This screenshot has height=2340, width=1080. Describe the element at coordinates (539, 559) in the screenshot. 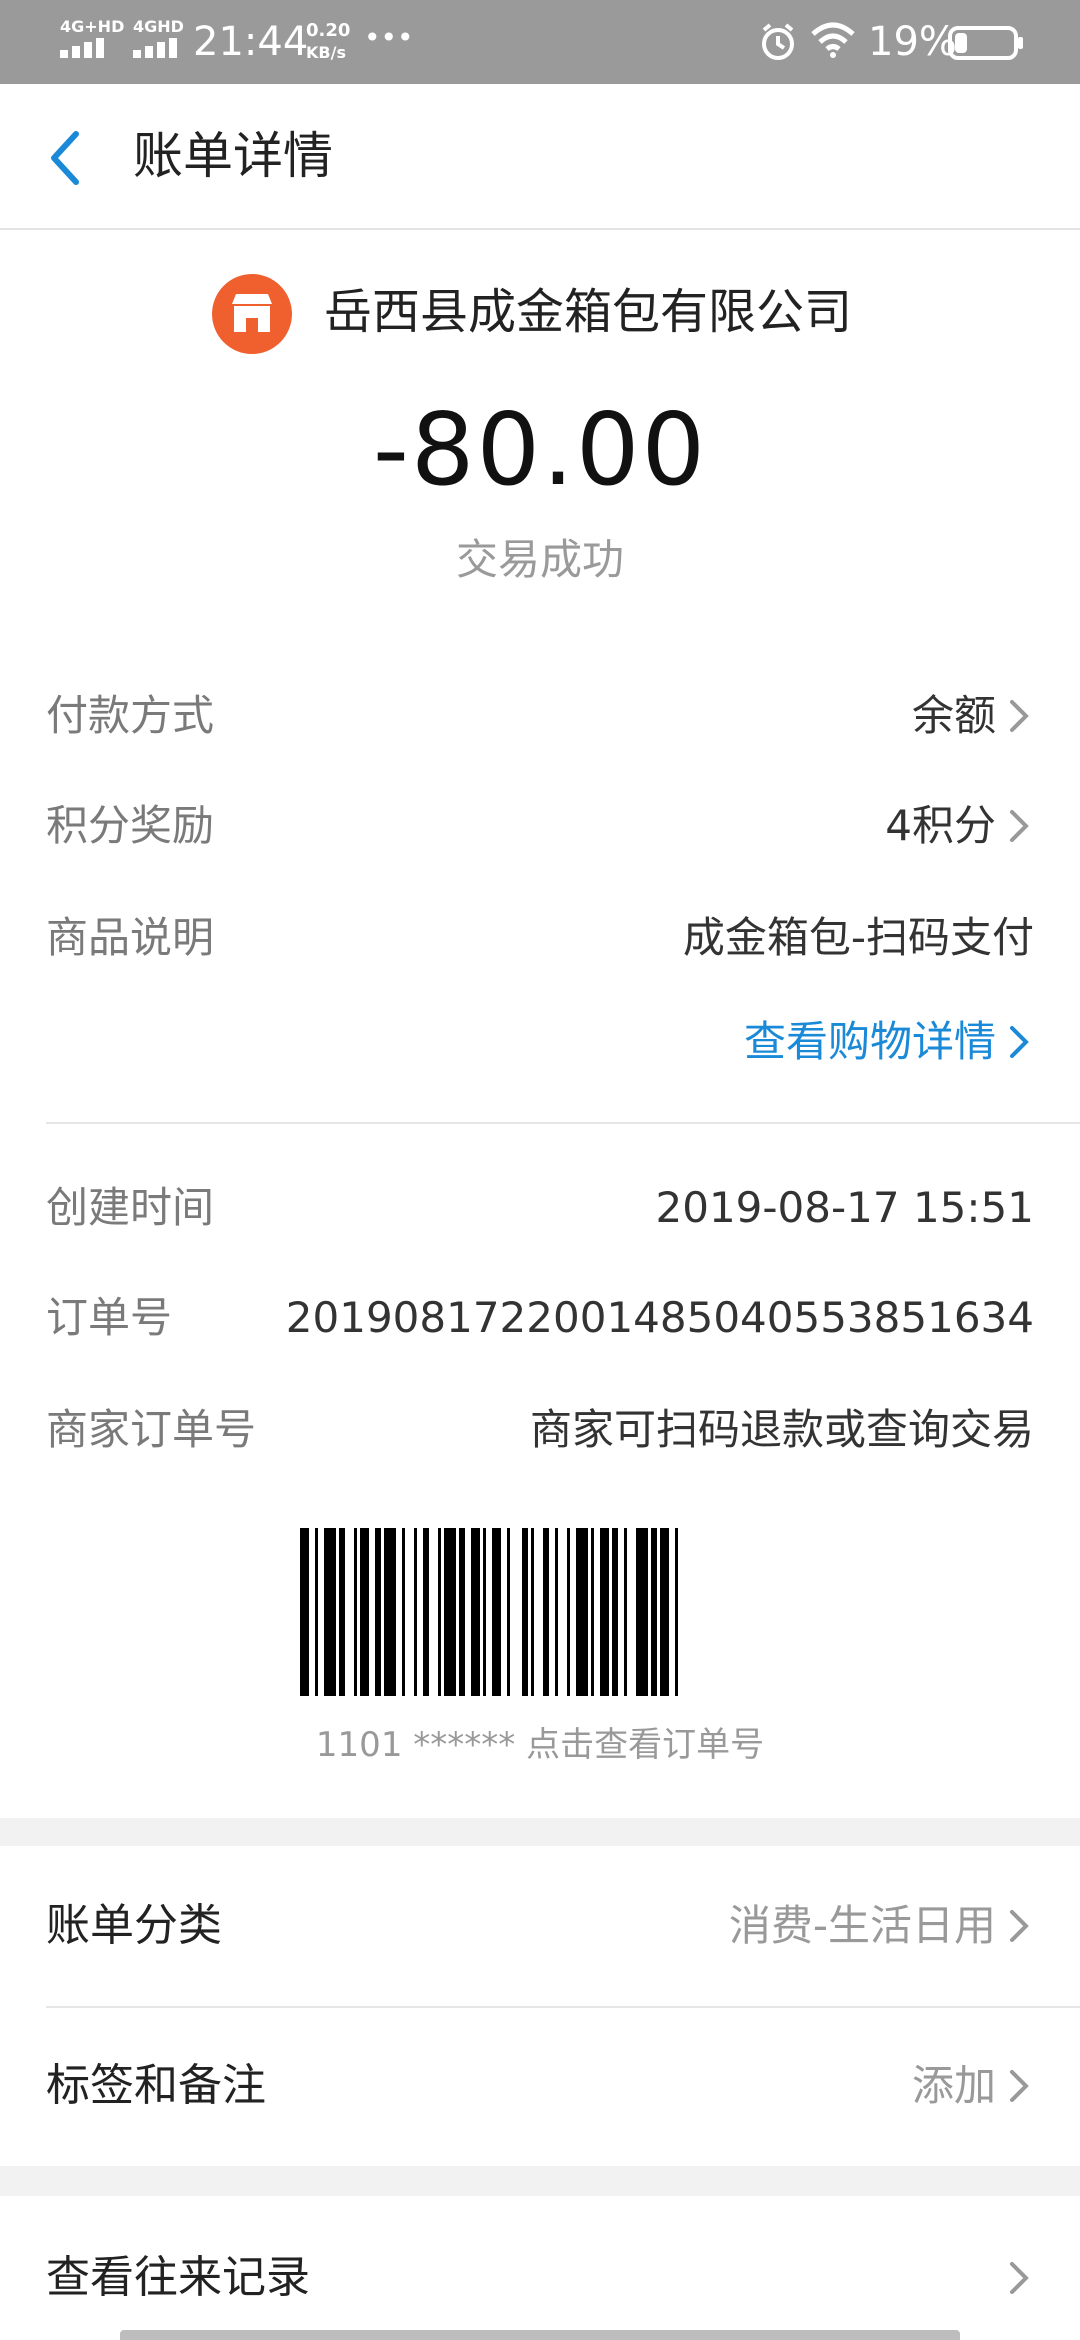

I see `transaction-status: 交易成功` at that location.